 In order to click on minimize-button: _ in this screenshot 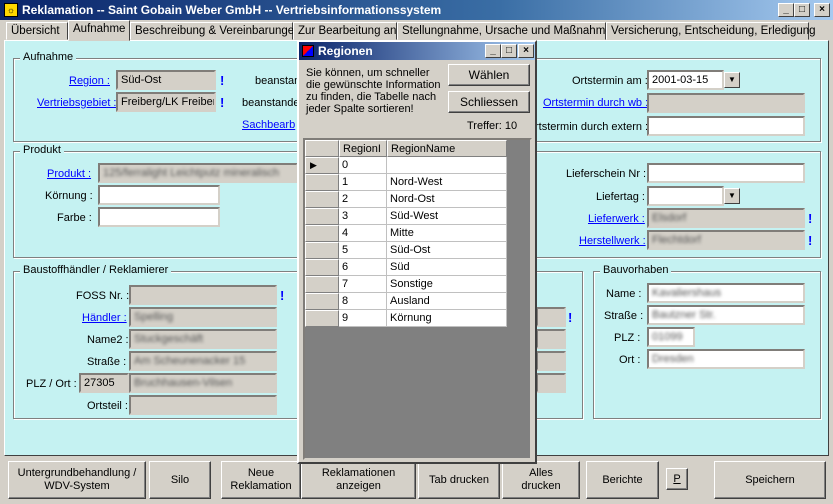, I will do `click(786, 10)`.